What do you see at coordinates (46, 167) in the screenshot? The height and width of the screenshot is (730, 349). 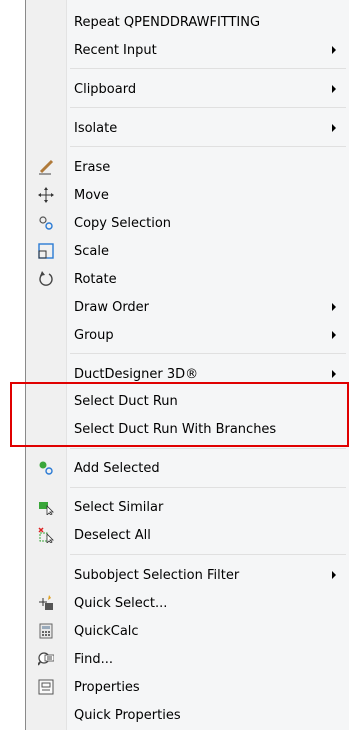 I see `eraser-icon` at bounding box center [46, 167].